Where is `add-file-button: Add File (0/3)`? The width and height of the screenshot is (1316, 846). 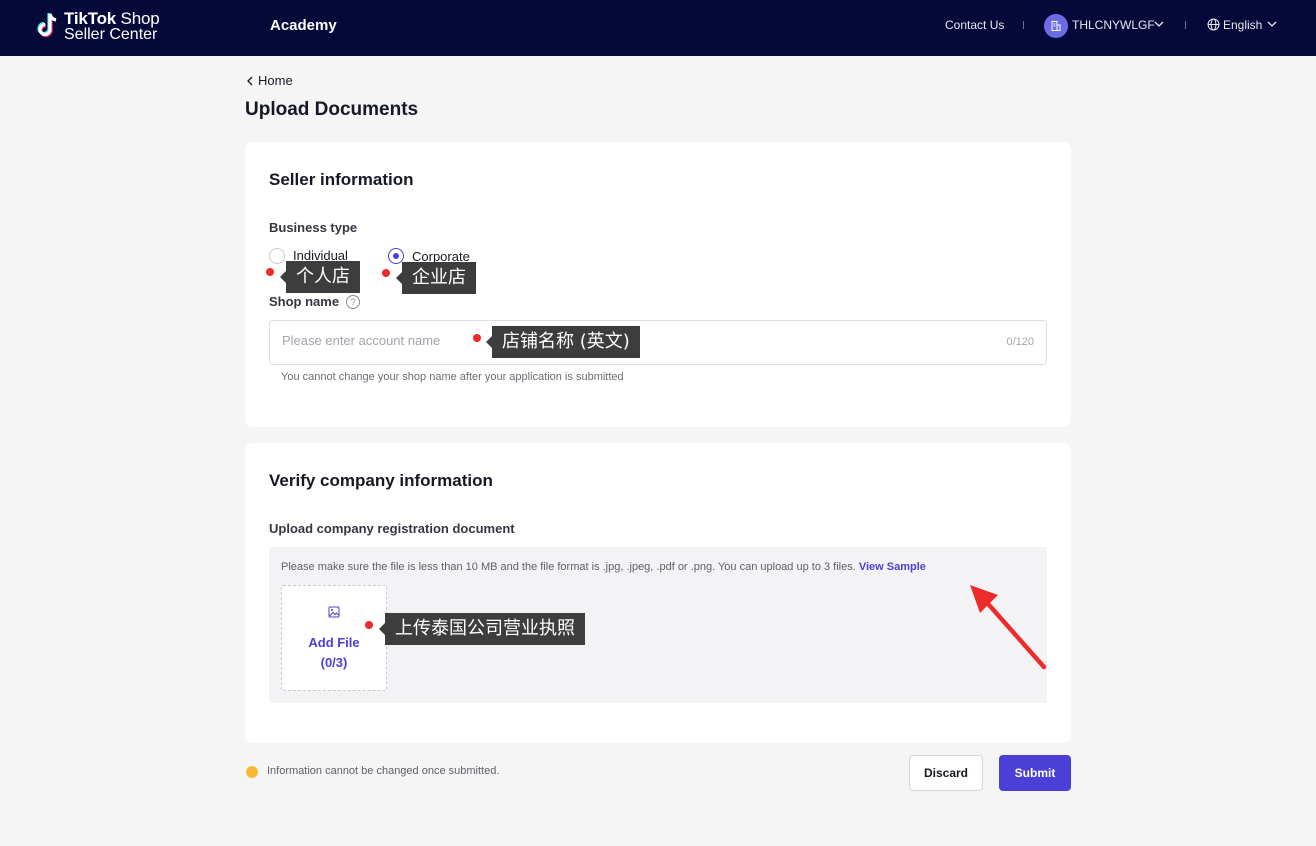 add-file-button: Add File (0/3) is located at coordinates (334, 638).